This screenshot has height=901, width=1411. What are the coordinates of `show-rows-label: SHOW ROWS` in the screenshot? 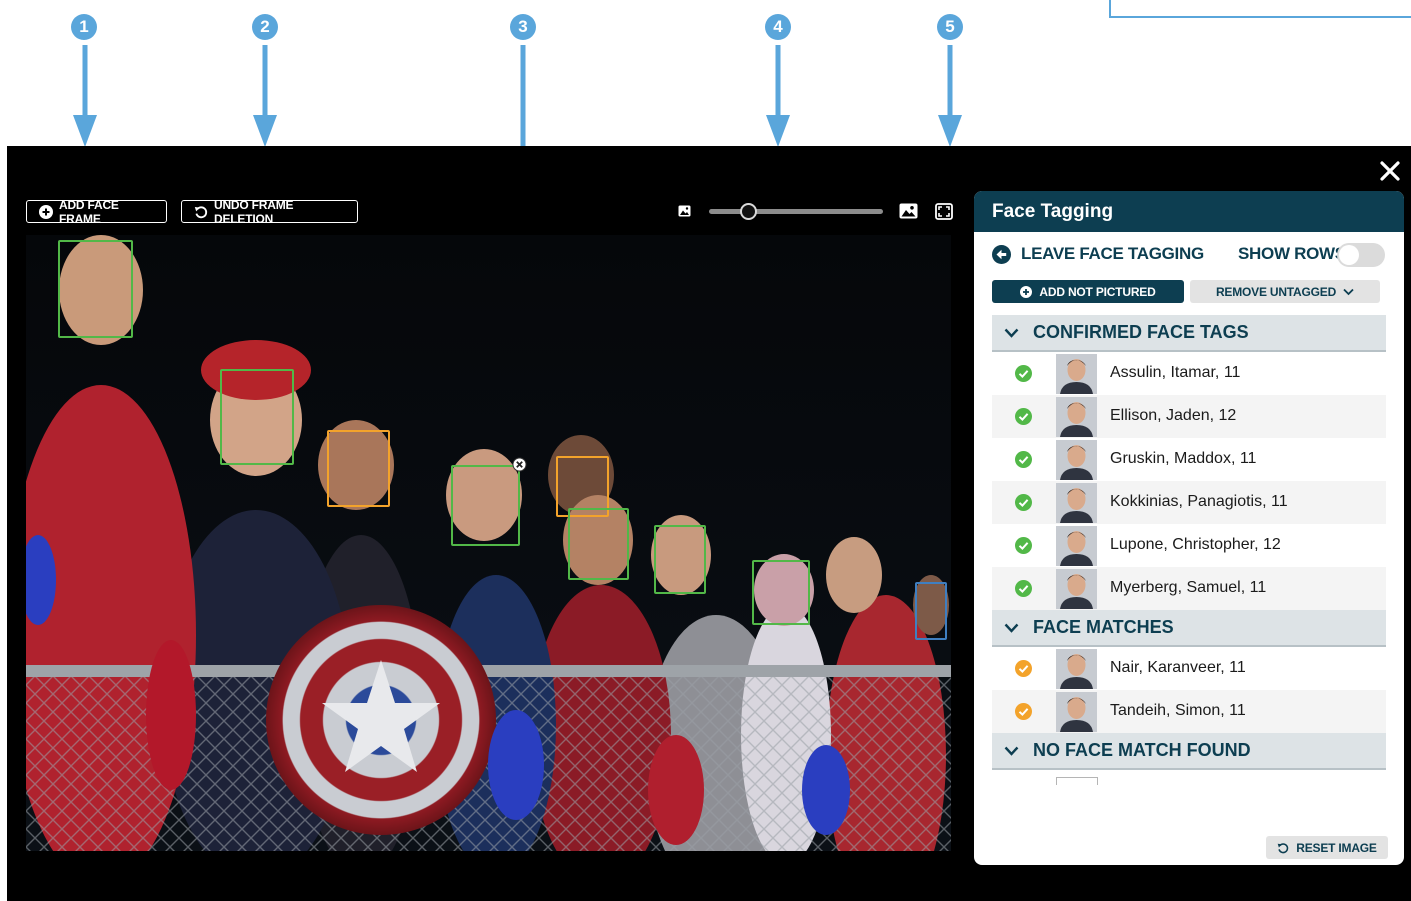 It's located at (1292, 253).